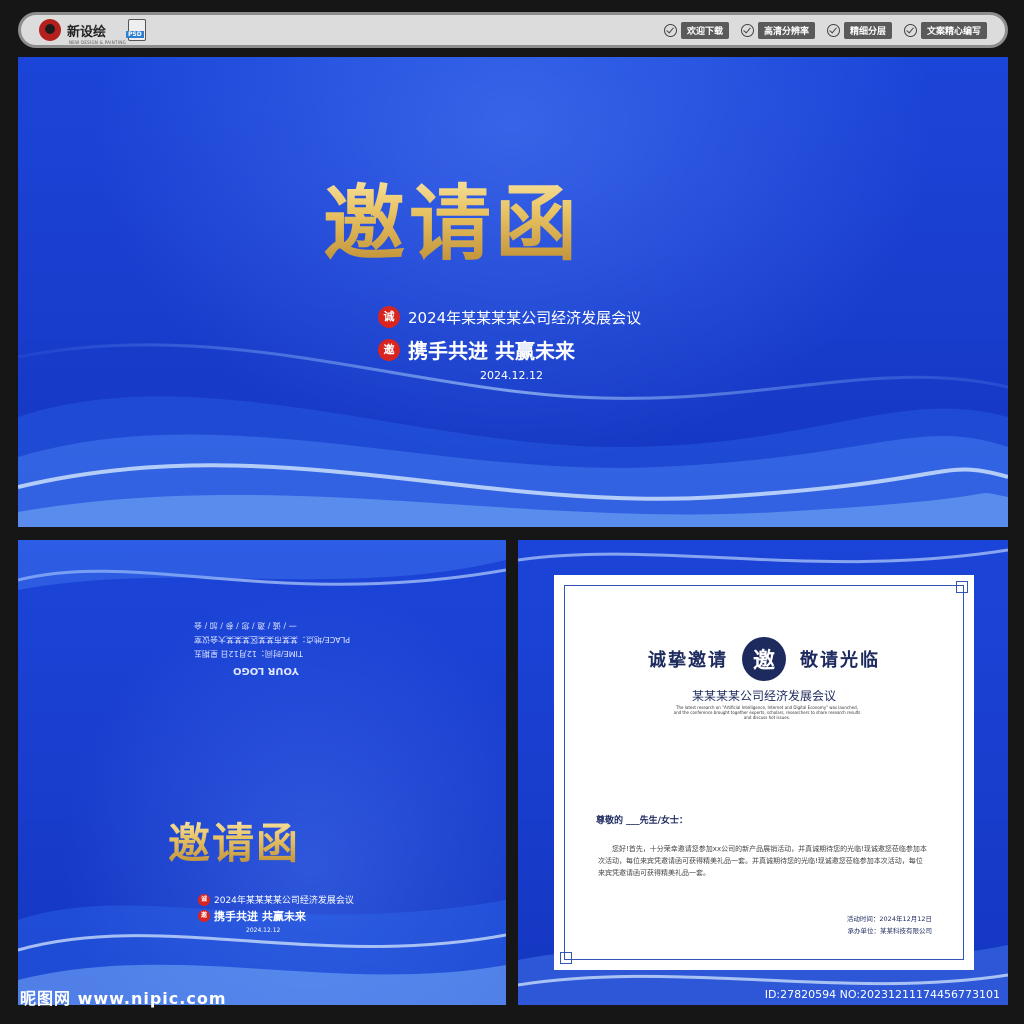 Image resolution: width=1024 pixels, height=1024 pixels. I want to click on letter-greeting: 尊敬的 ___先生/女士：, so click(642, 821).